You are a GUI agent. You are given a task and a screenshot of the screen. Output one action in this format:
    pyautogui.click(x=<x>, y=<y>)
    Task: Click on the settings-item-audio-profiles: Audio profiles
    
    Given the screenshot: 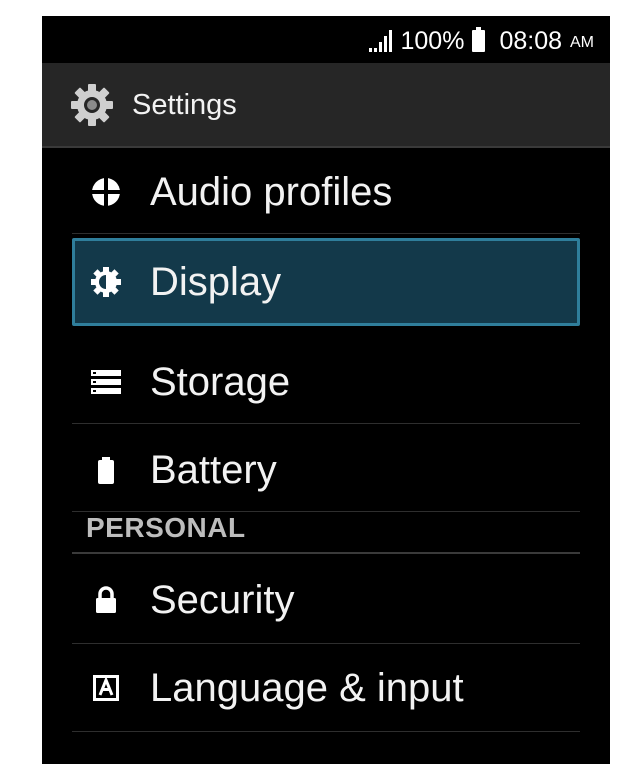 What is the action you would take?
    pyautogui.click(x=326, y=191)
    